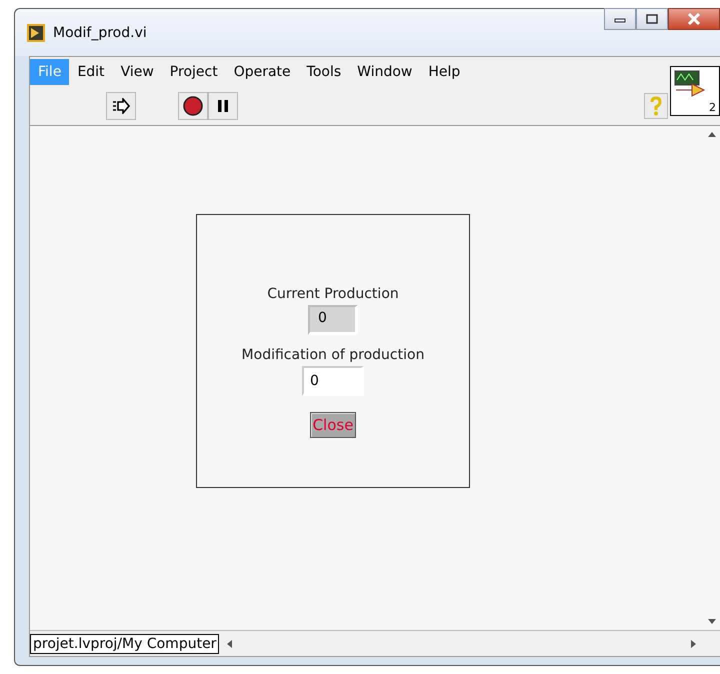 This screenshot has width=720, height=674. What do you see at coordinates (223, 106) in the screenshot?
I see `pause-icon` at bounding box center [223, 106].